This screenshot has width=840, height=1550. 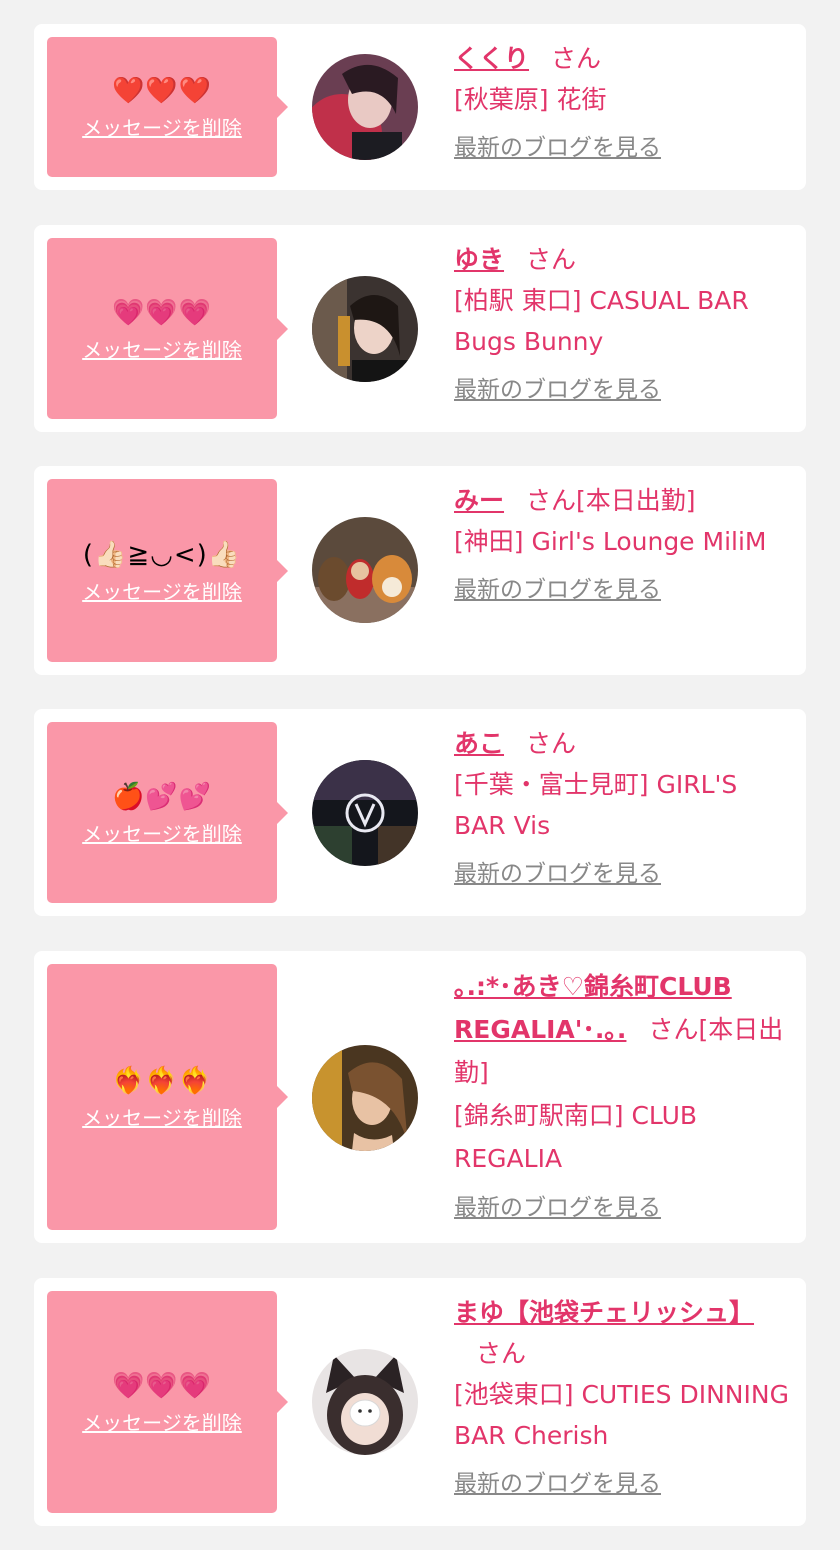 What do you see at coordinates (479, 259) in the screenshot?
I see `cast-name-link: ゆき` at bounding box center [479, 259].